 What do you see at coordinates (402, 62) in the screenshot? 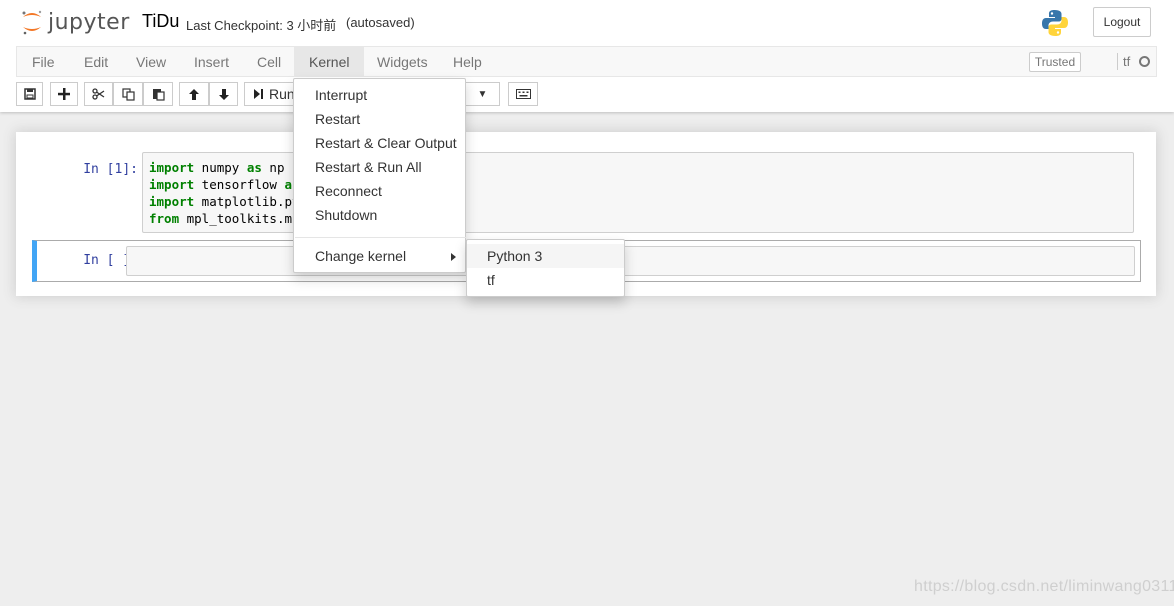
I see `menu-widgets: Widgets` at bounding box center [402, 62].